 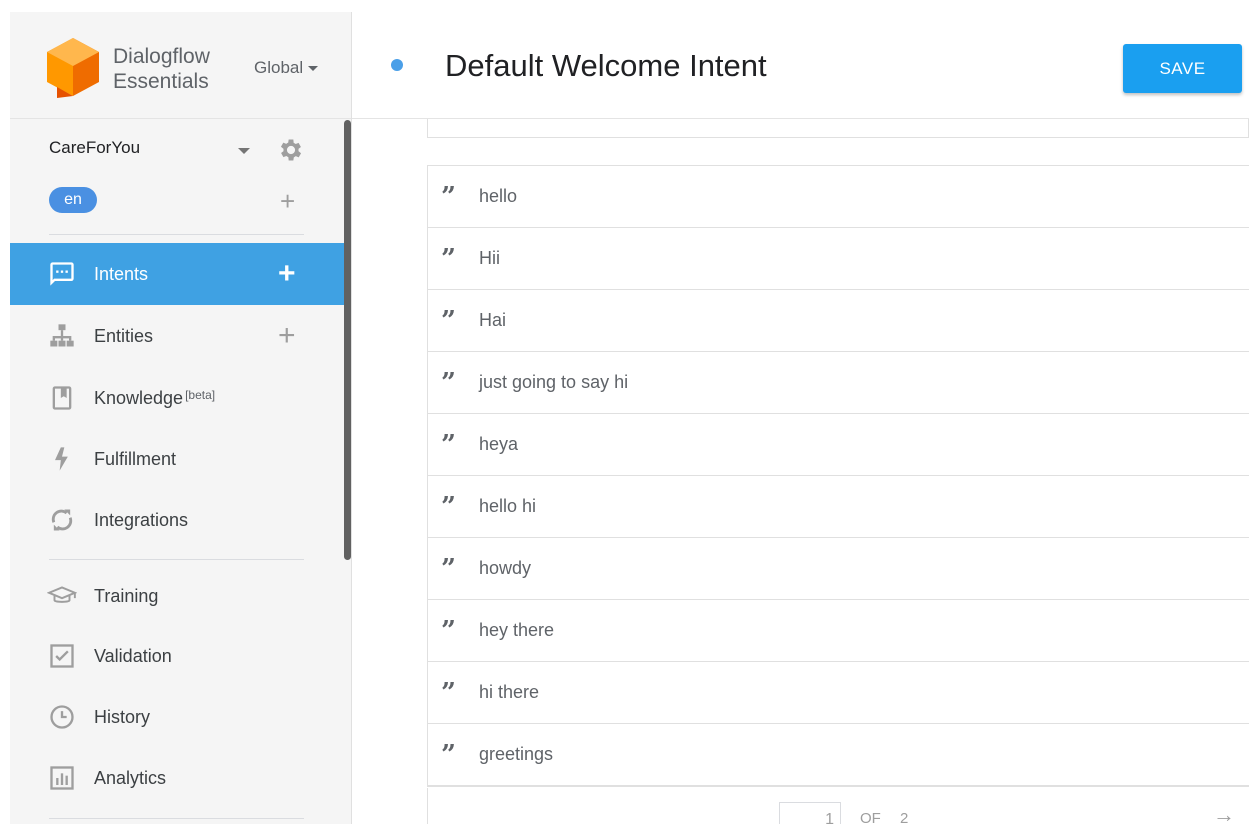 What do you see at coordinates (509, 692) in the screenshot?
I see `phrase-text: hi there` at bounding box center [509, 692].